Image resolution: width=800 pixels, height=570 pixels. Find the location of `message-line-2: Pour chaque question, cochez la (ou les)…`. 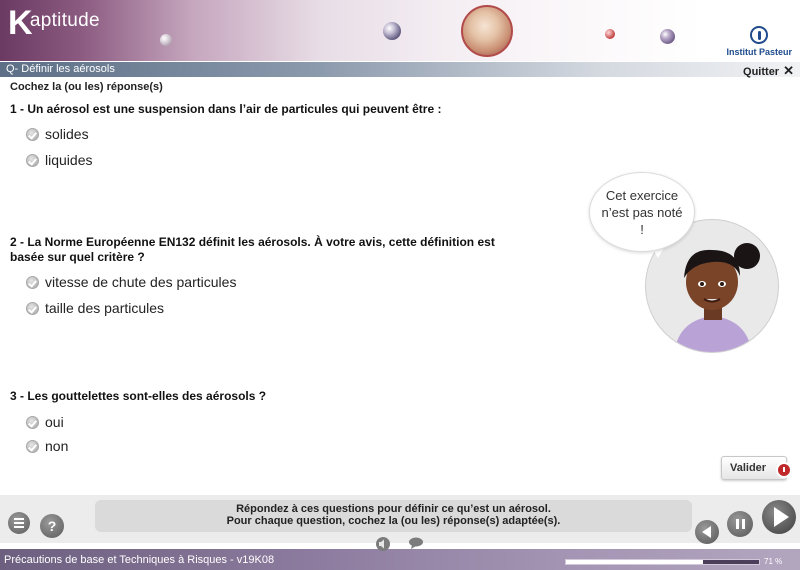

message-line-2: Pour chaque question, cochez la (ou les)… is located at coordinates (393, 521).